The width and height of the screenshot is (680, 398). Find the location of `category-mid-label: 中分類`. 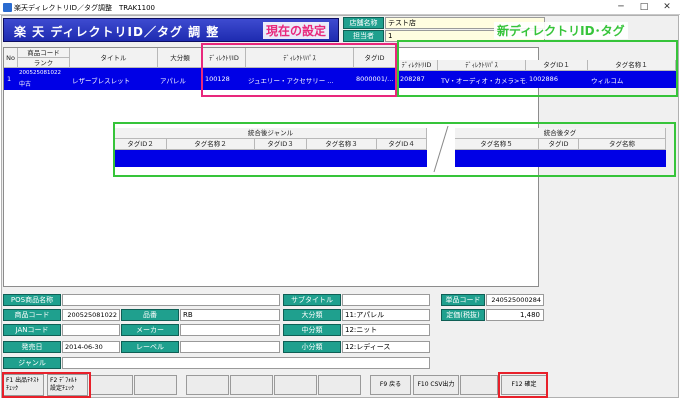

category-mid-label: 中分類 is located at coordinates (312, 330).